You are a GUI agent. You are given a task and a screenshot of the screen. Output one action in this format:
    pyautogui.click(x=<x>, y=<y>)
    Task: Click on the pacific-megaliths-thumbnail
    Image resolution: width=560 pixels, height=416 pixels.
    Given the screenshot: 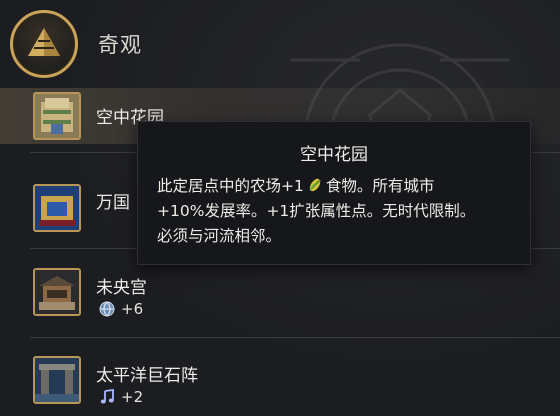 What is the action you would take?
    pyautogui.click(x=57, y=380)
    